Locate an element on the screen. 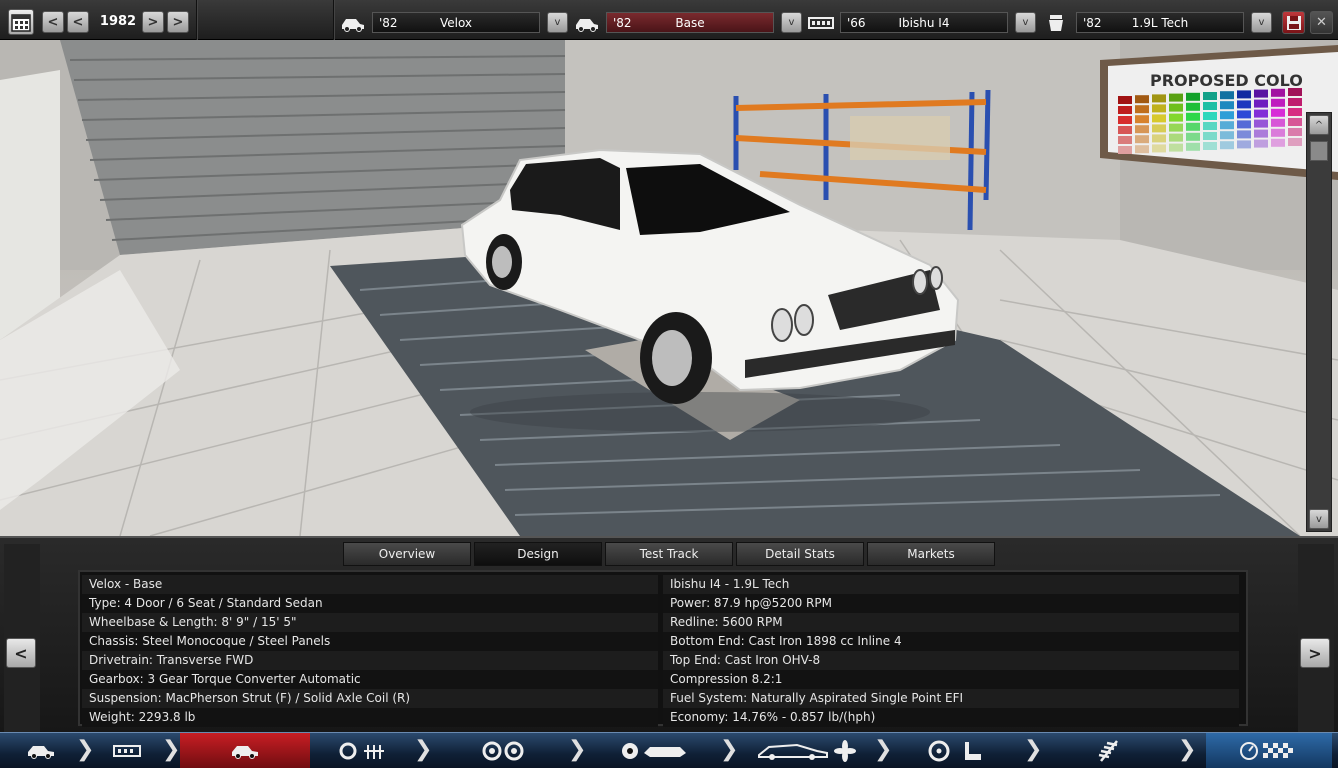 The image size is (1338, 768). suspension-icon is located at coordinates (1108, 751).